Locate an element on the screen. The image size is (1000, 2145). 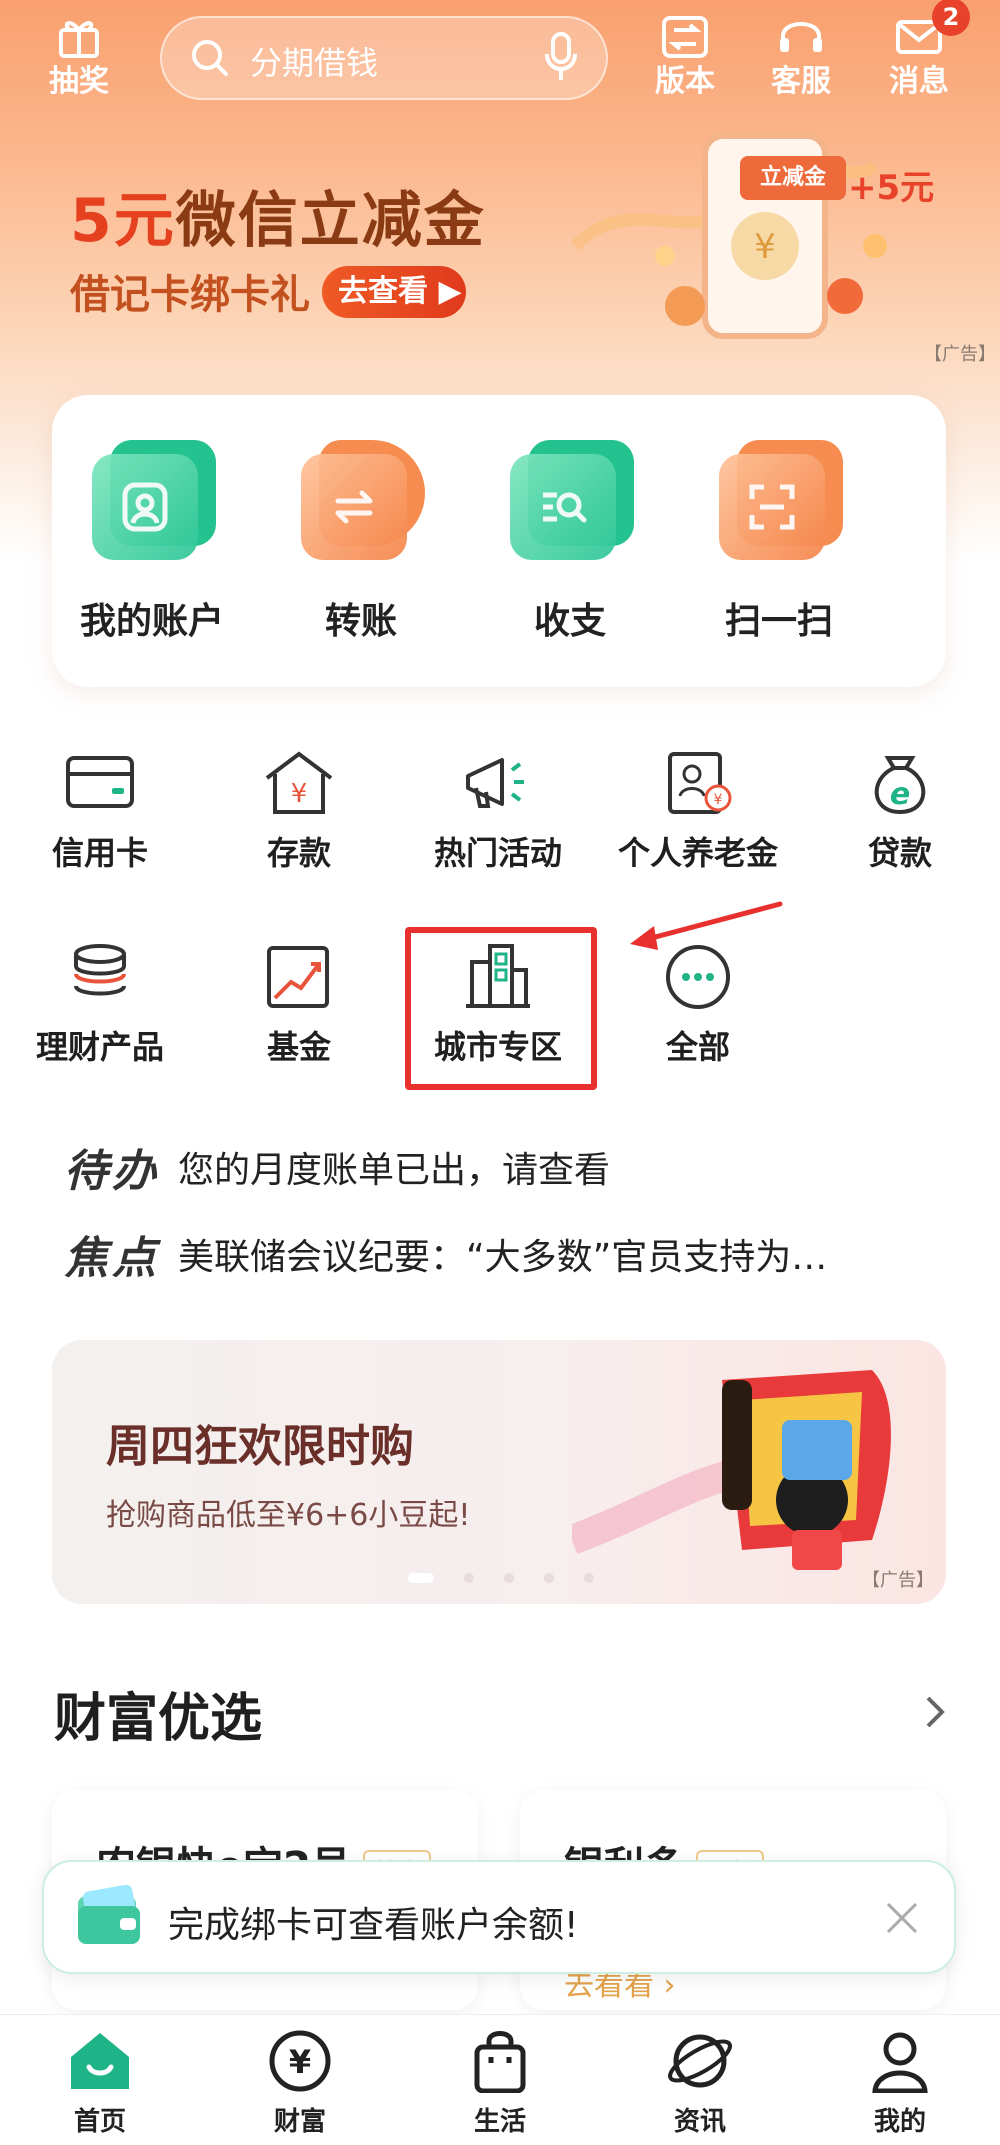
arrow-annotation-icon is located at coordinates (706, 925).